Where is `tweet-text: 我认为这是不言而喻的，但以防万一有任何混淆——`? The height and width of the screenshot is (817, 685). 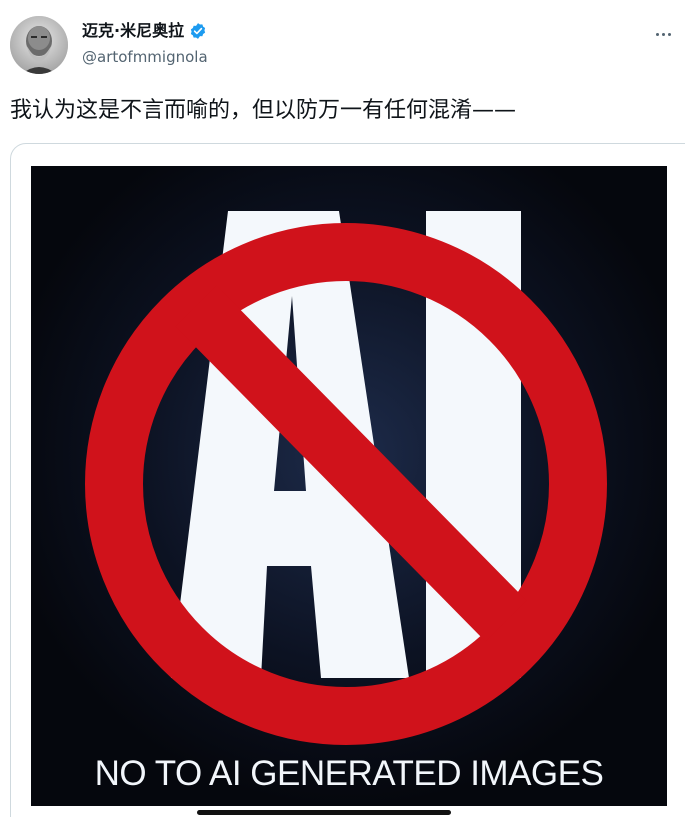 tweet-text: 我认为这是不言而喻的，但以防万一有任何混淆—— is located at coordinates (263, 110).